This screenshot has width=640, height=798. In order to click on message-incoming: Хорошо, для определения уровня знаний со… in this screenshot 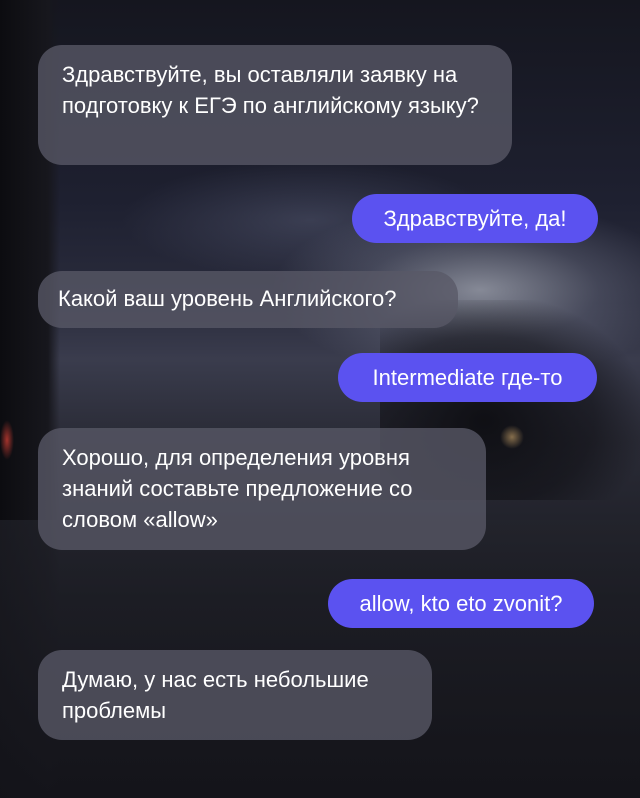, I will do `click(262, 489)`.